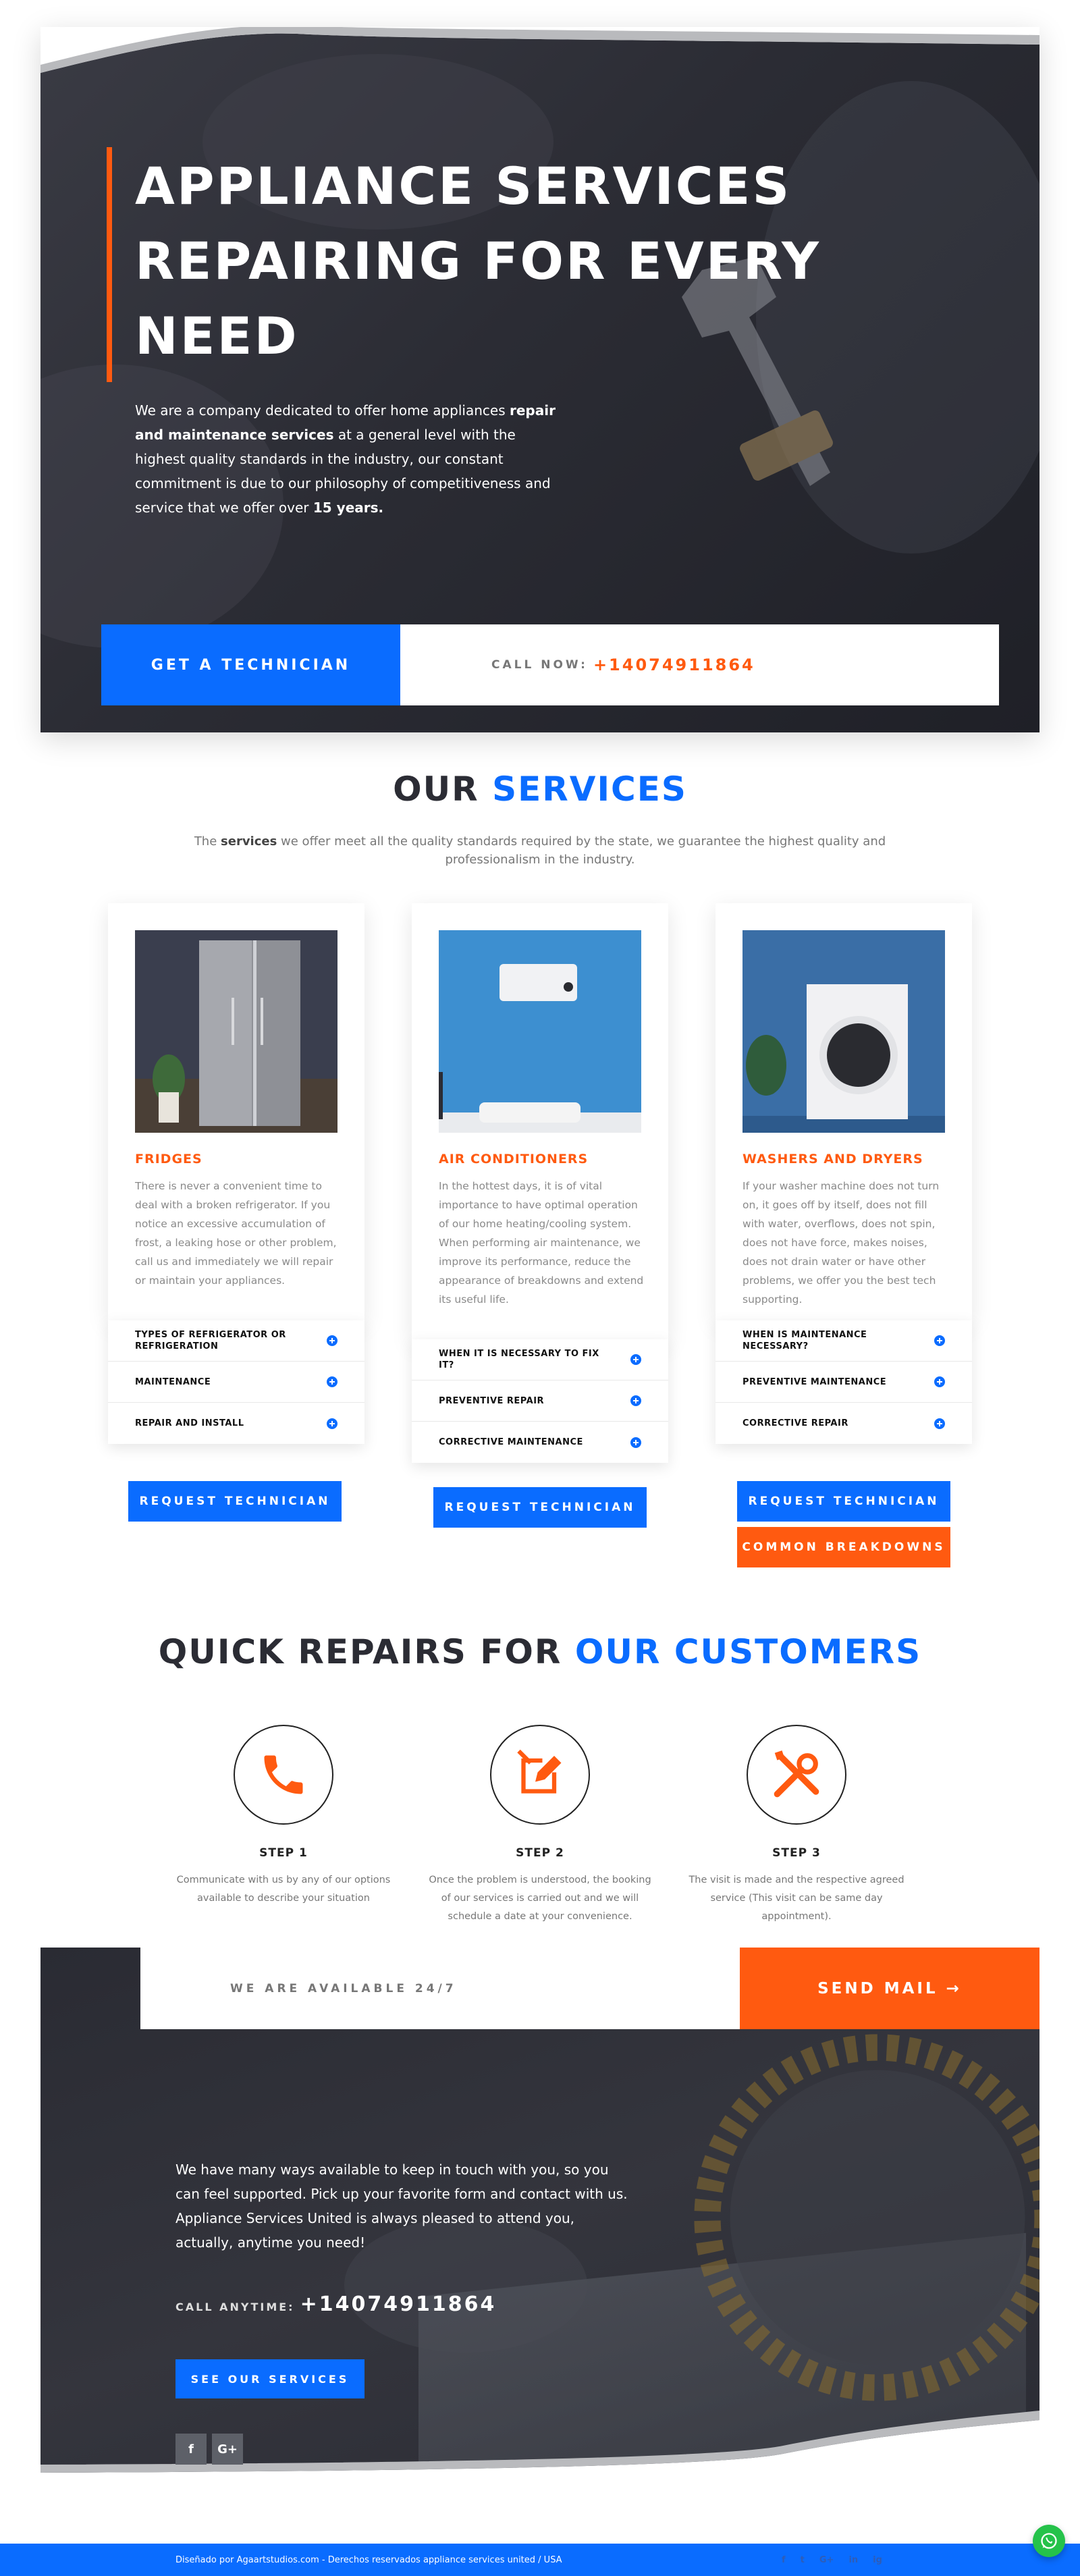 This screenshot has width=1080, height=2576. I want to click on twitter-icon: t, so click(803, 2560).